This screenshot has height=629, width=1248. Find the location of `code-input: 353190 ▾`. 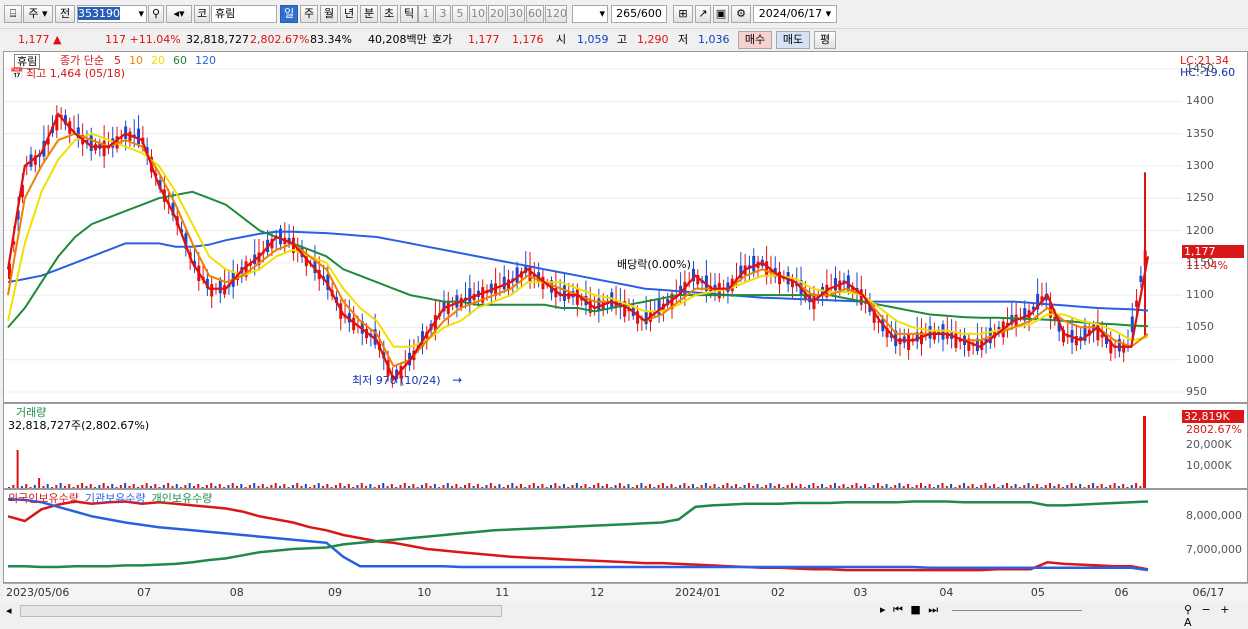

code-input: 353190 ▾ is located at coordinates (112, 14).